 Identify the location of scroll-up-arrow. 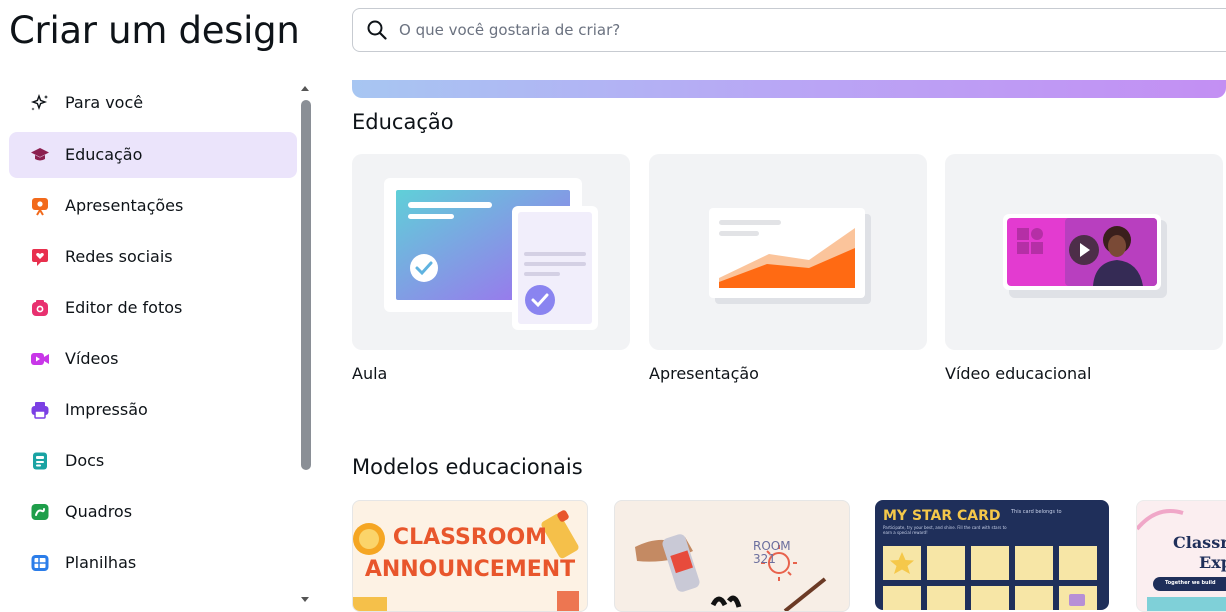
(305, 88).